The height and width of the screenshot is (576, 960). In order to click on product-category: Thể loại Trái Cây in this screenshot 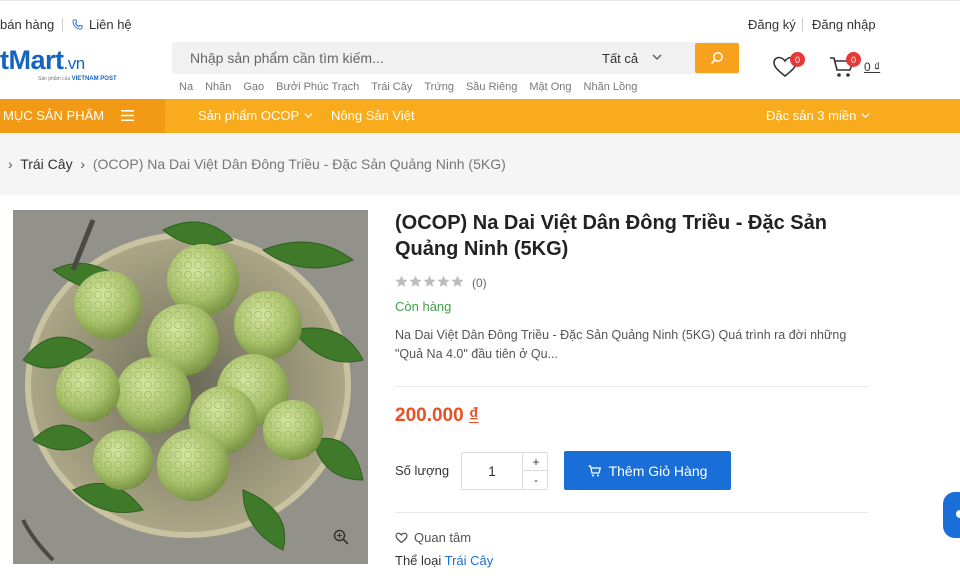, I will do `click(444, 560)`.